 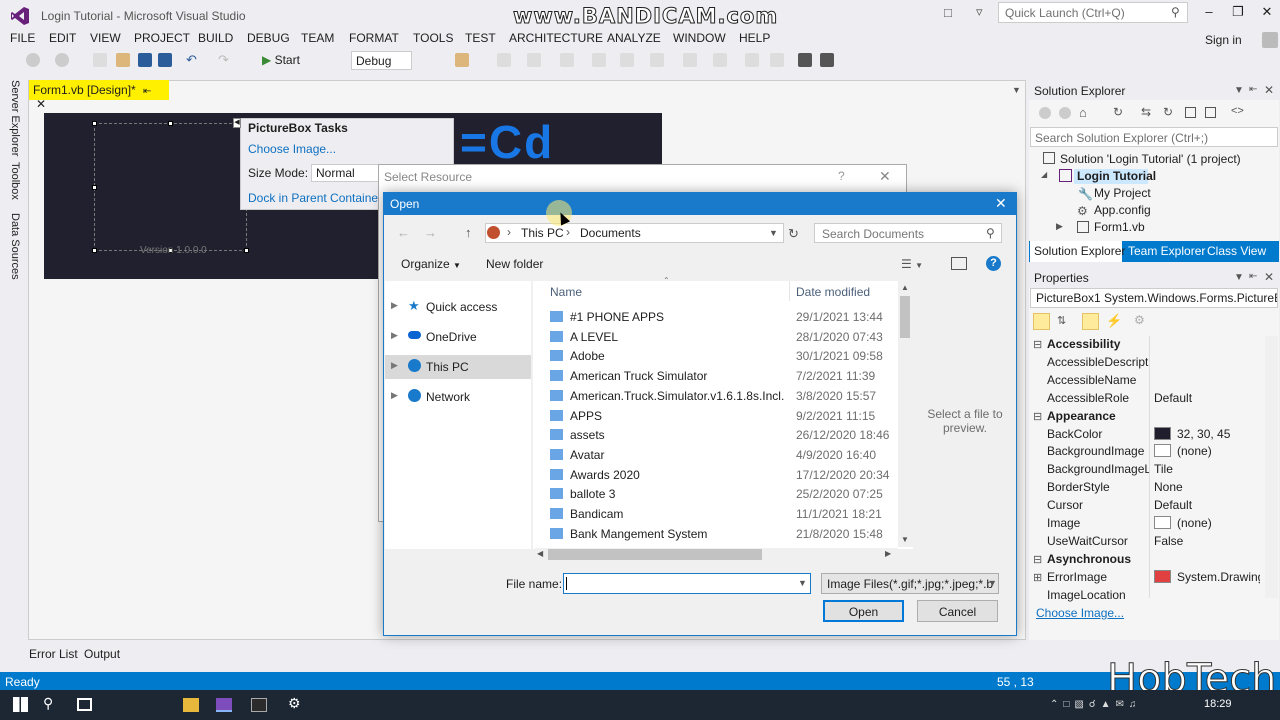 I want to click on menu-window: WINDOW, so click(x=699, y=38).